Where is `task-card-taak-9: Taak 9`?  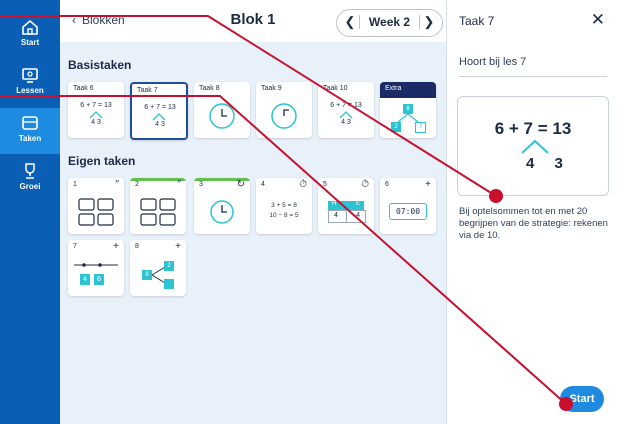
task-card-taak-9: Taak 9 is located at coordinates (284, 110).